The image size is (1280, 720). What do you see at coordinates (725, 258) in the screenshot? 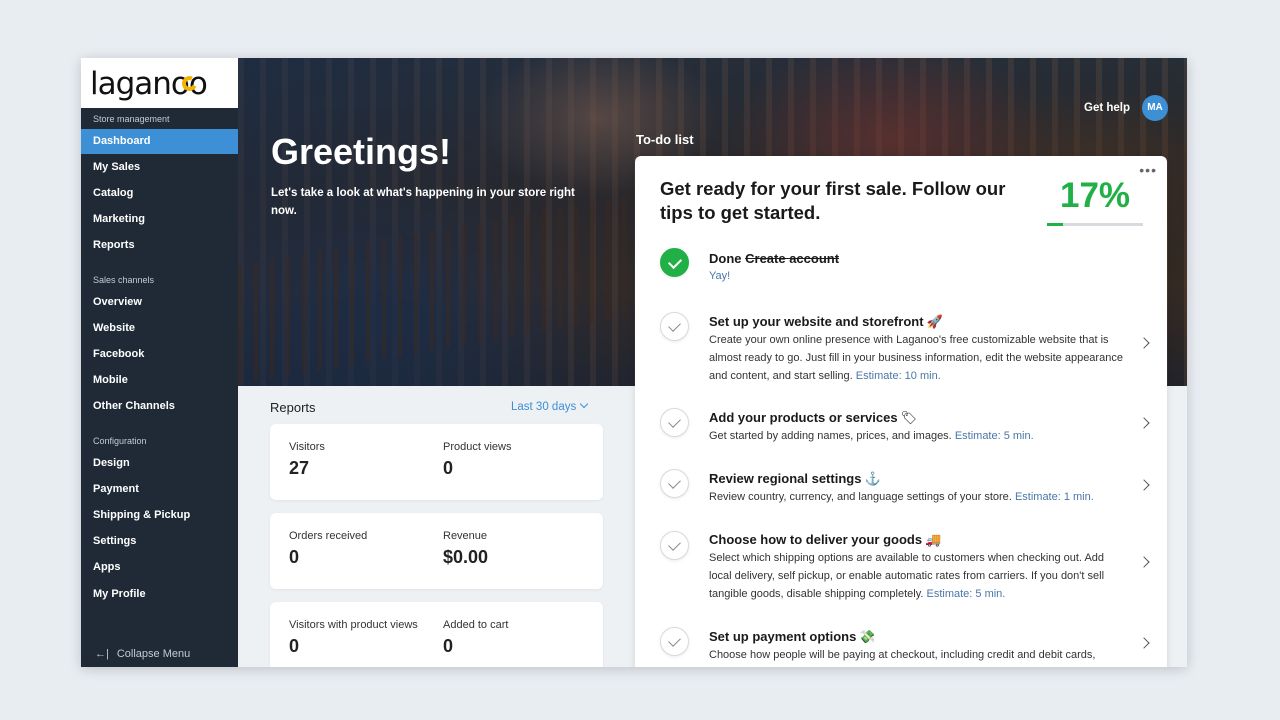
I see `task-done-label: Done` at bounding box center [725, 258].